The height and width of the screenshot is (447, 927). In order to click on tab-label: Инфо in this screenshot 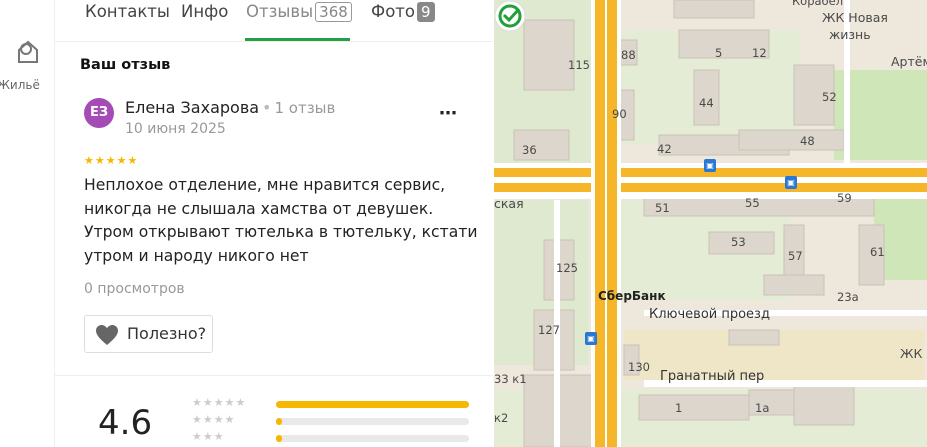, I will do `click(205, 11)`.